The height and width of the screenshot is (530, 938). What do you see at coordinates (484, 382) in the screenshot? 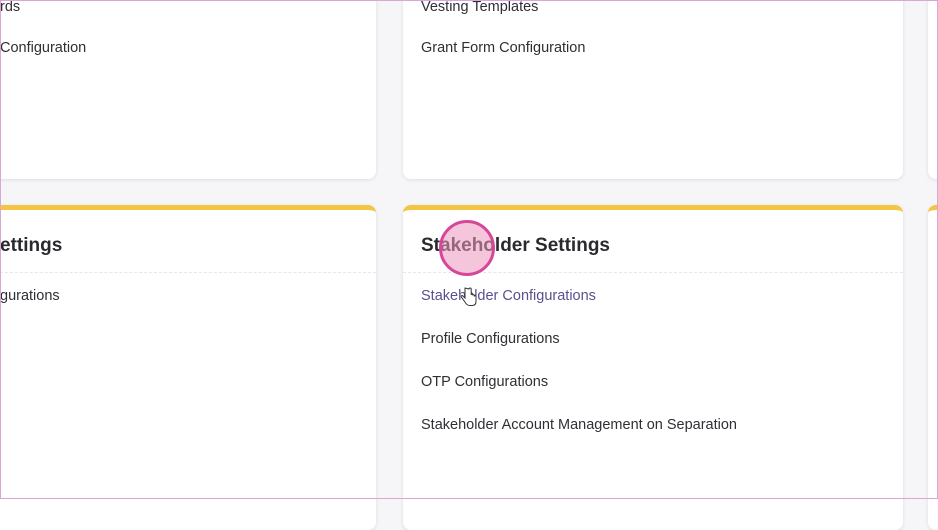
I see `otp-configurations-link: OTP Configurations` at bounding box center [484, 382].